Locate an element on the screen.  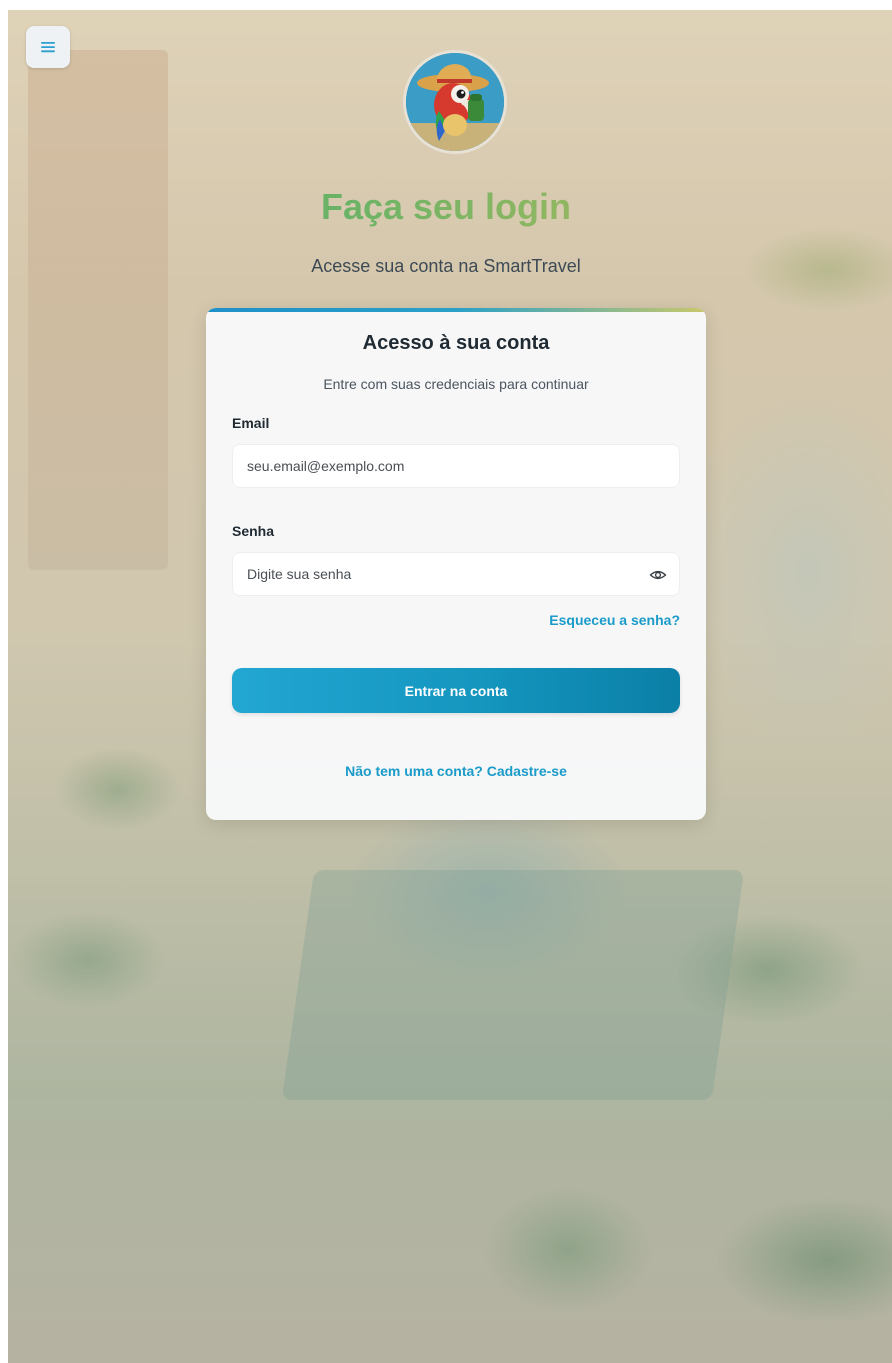
eye-icon is located at coordinates (658, 575).